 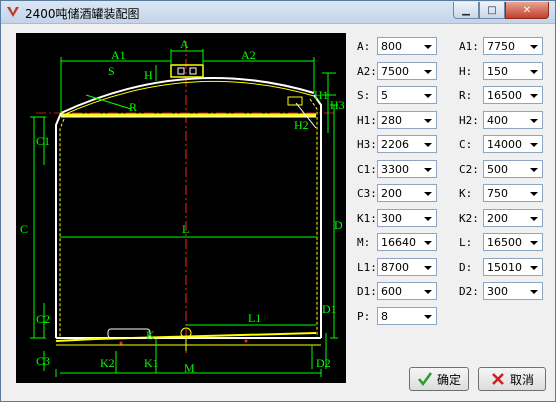 What do you see at coordinates (181, 71) in the screenshot?
I see `top-manway-bolt-left` at bounding box center [181, 71].